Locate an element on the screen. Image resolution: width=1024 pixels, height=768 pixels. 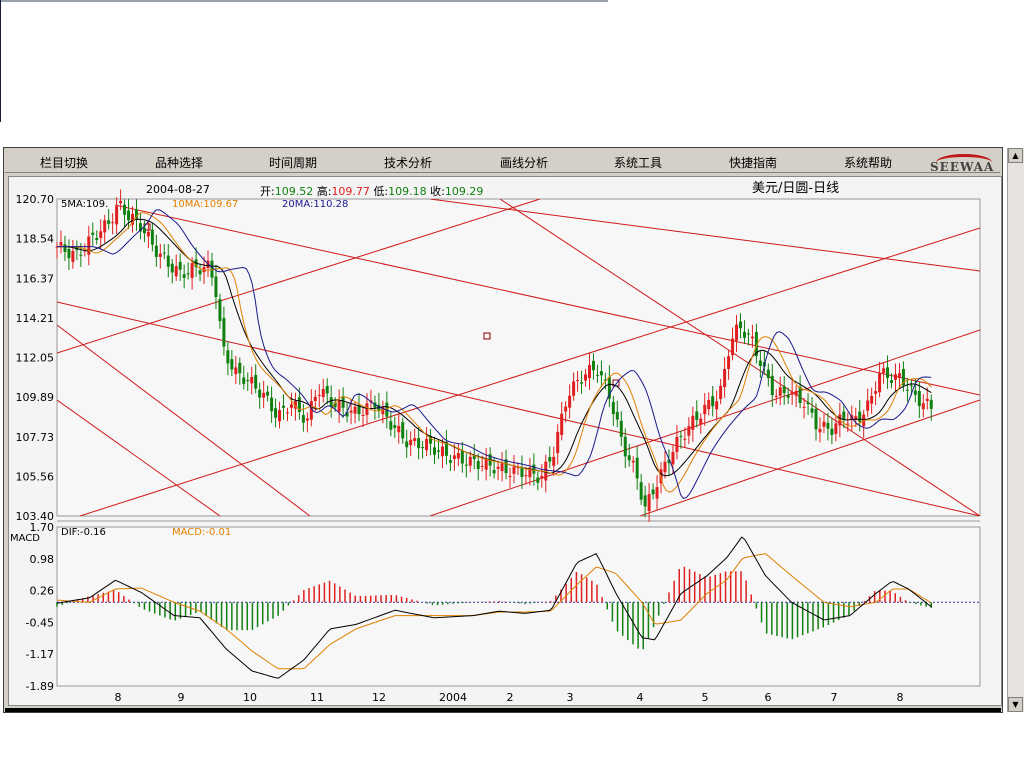
x-tick-label: 5 is located at coordinates (705, 697).